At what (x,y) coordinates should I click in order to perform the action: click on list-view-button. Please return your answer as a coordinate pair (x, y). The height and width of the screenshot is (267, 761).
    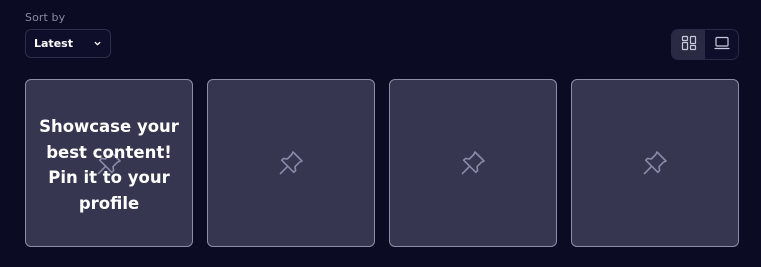
    Looking at the image, I should click on (721, 44).